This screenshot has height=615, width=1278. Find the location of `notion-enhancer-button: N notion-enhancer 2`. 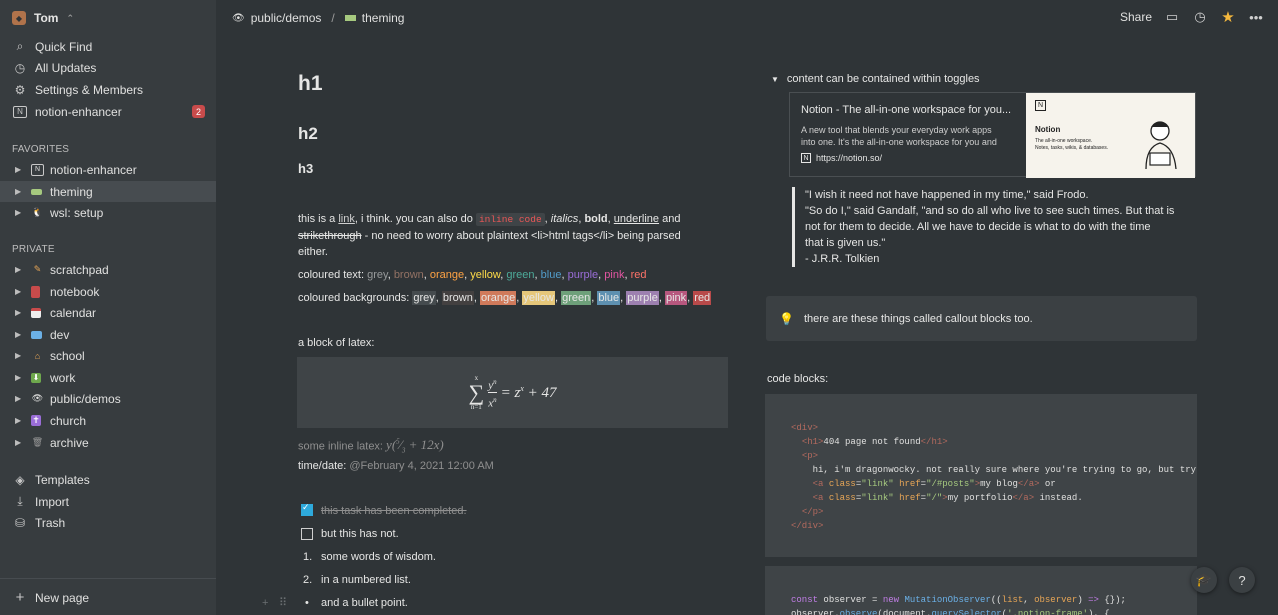

notion-enhancer-button: N notion-enhancer 2 is located at coordinates (108, 111).